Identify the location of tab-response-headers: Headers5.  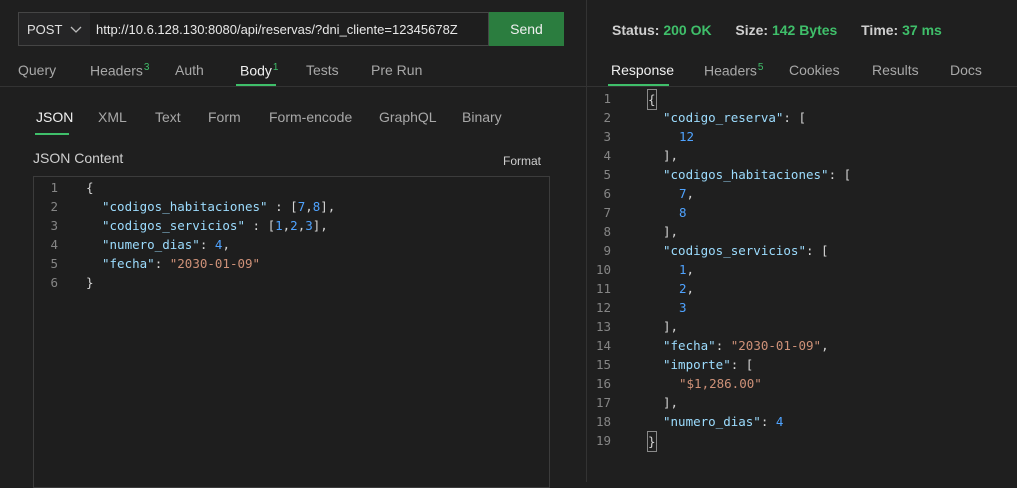
(733, 70).